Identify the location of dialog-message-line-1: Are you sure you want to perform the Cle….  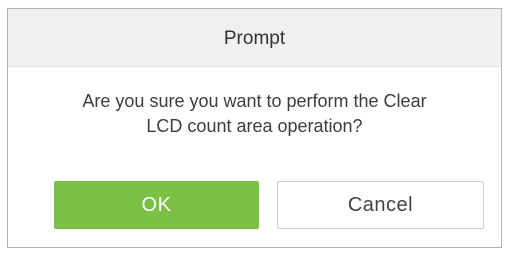
(254, 101).